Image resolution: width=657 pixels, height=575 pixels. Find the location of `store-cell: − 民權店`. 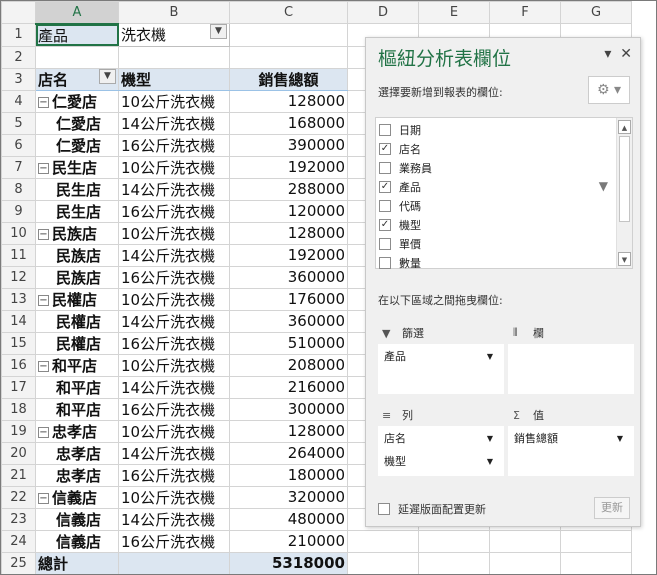

store-cell: − 民權店 is located at coordinates (77, 299).